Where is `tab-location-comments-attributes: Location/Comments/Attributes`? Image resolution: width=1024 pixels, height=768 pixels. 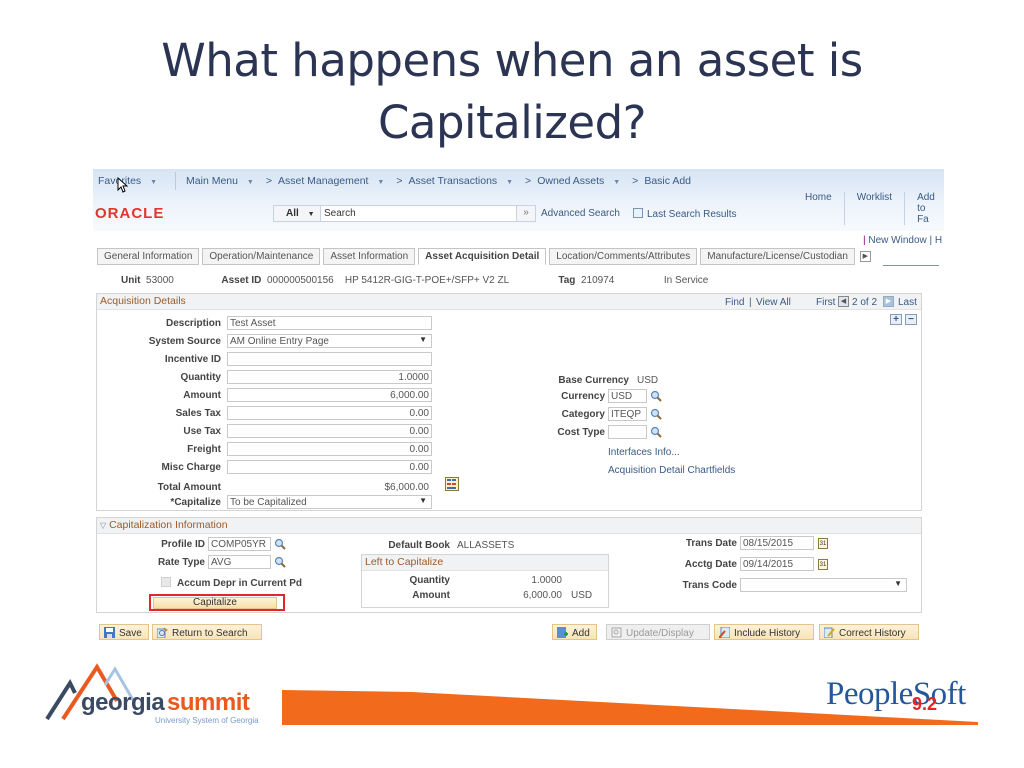
tab-location-comments-attributes: Location/Comments/Attributes is located at coordinates (623, 256).